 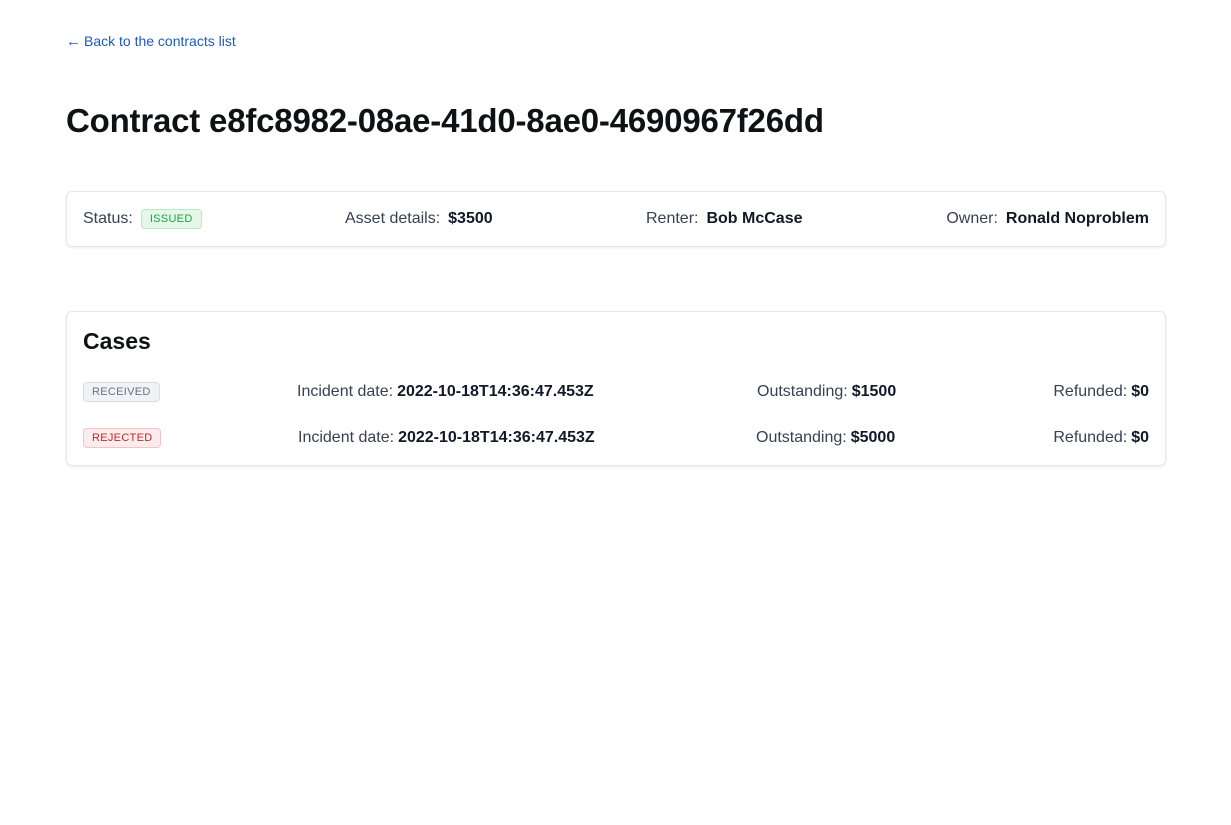 What do you see at coordinates (873, 437) in the screenshot?
I see `outstanding-value: $5000` at bounding box center [873, 437].